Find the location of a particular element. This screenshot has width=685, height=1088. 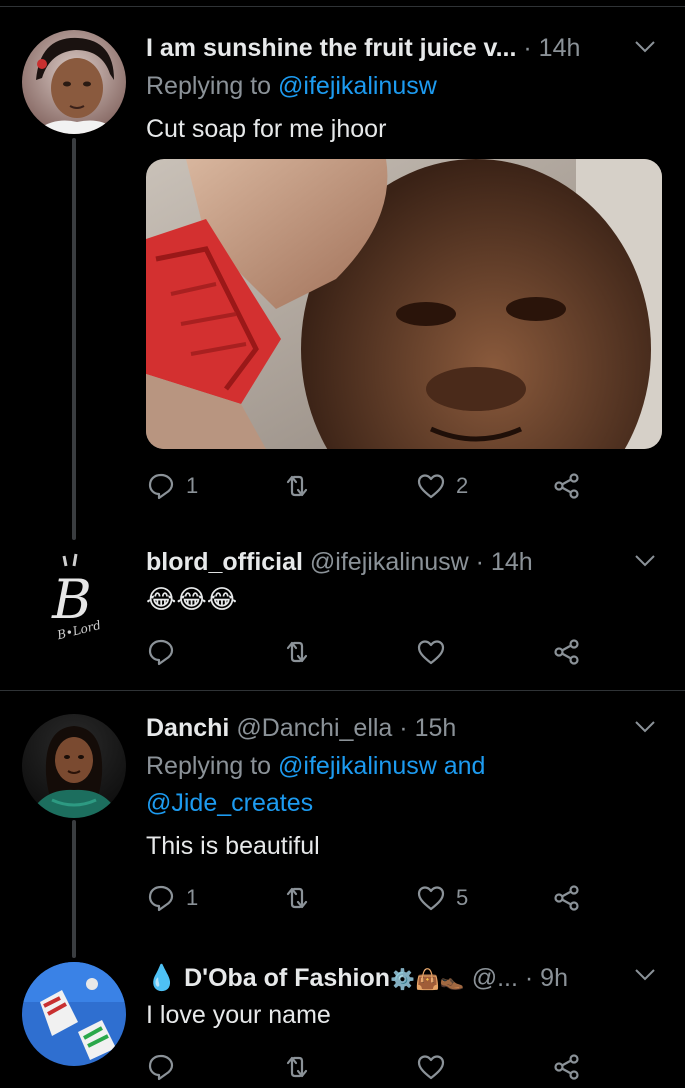

display-name: blord_official is located at coordinates (224, 562).